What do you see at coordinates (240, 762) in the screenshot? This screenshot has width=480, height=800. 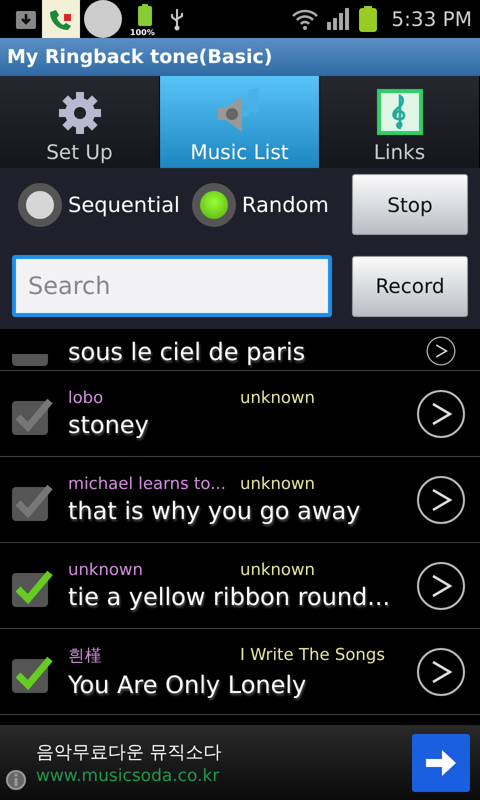 I see `ad-banner: 음악무료다운 뮤직소다 www.musicsoda.co.kr` at bounding box center [240, 762].